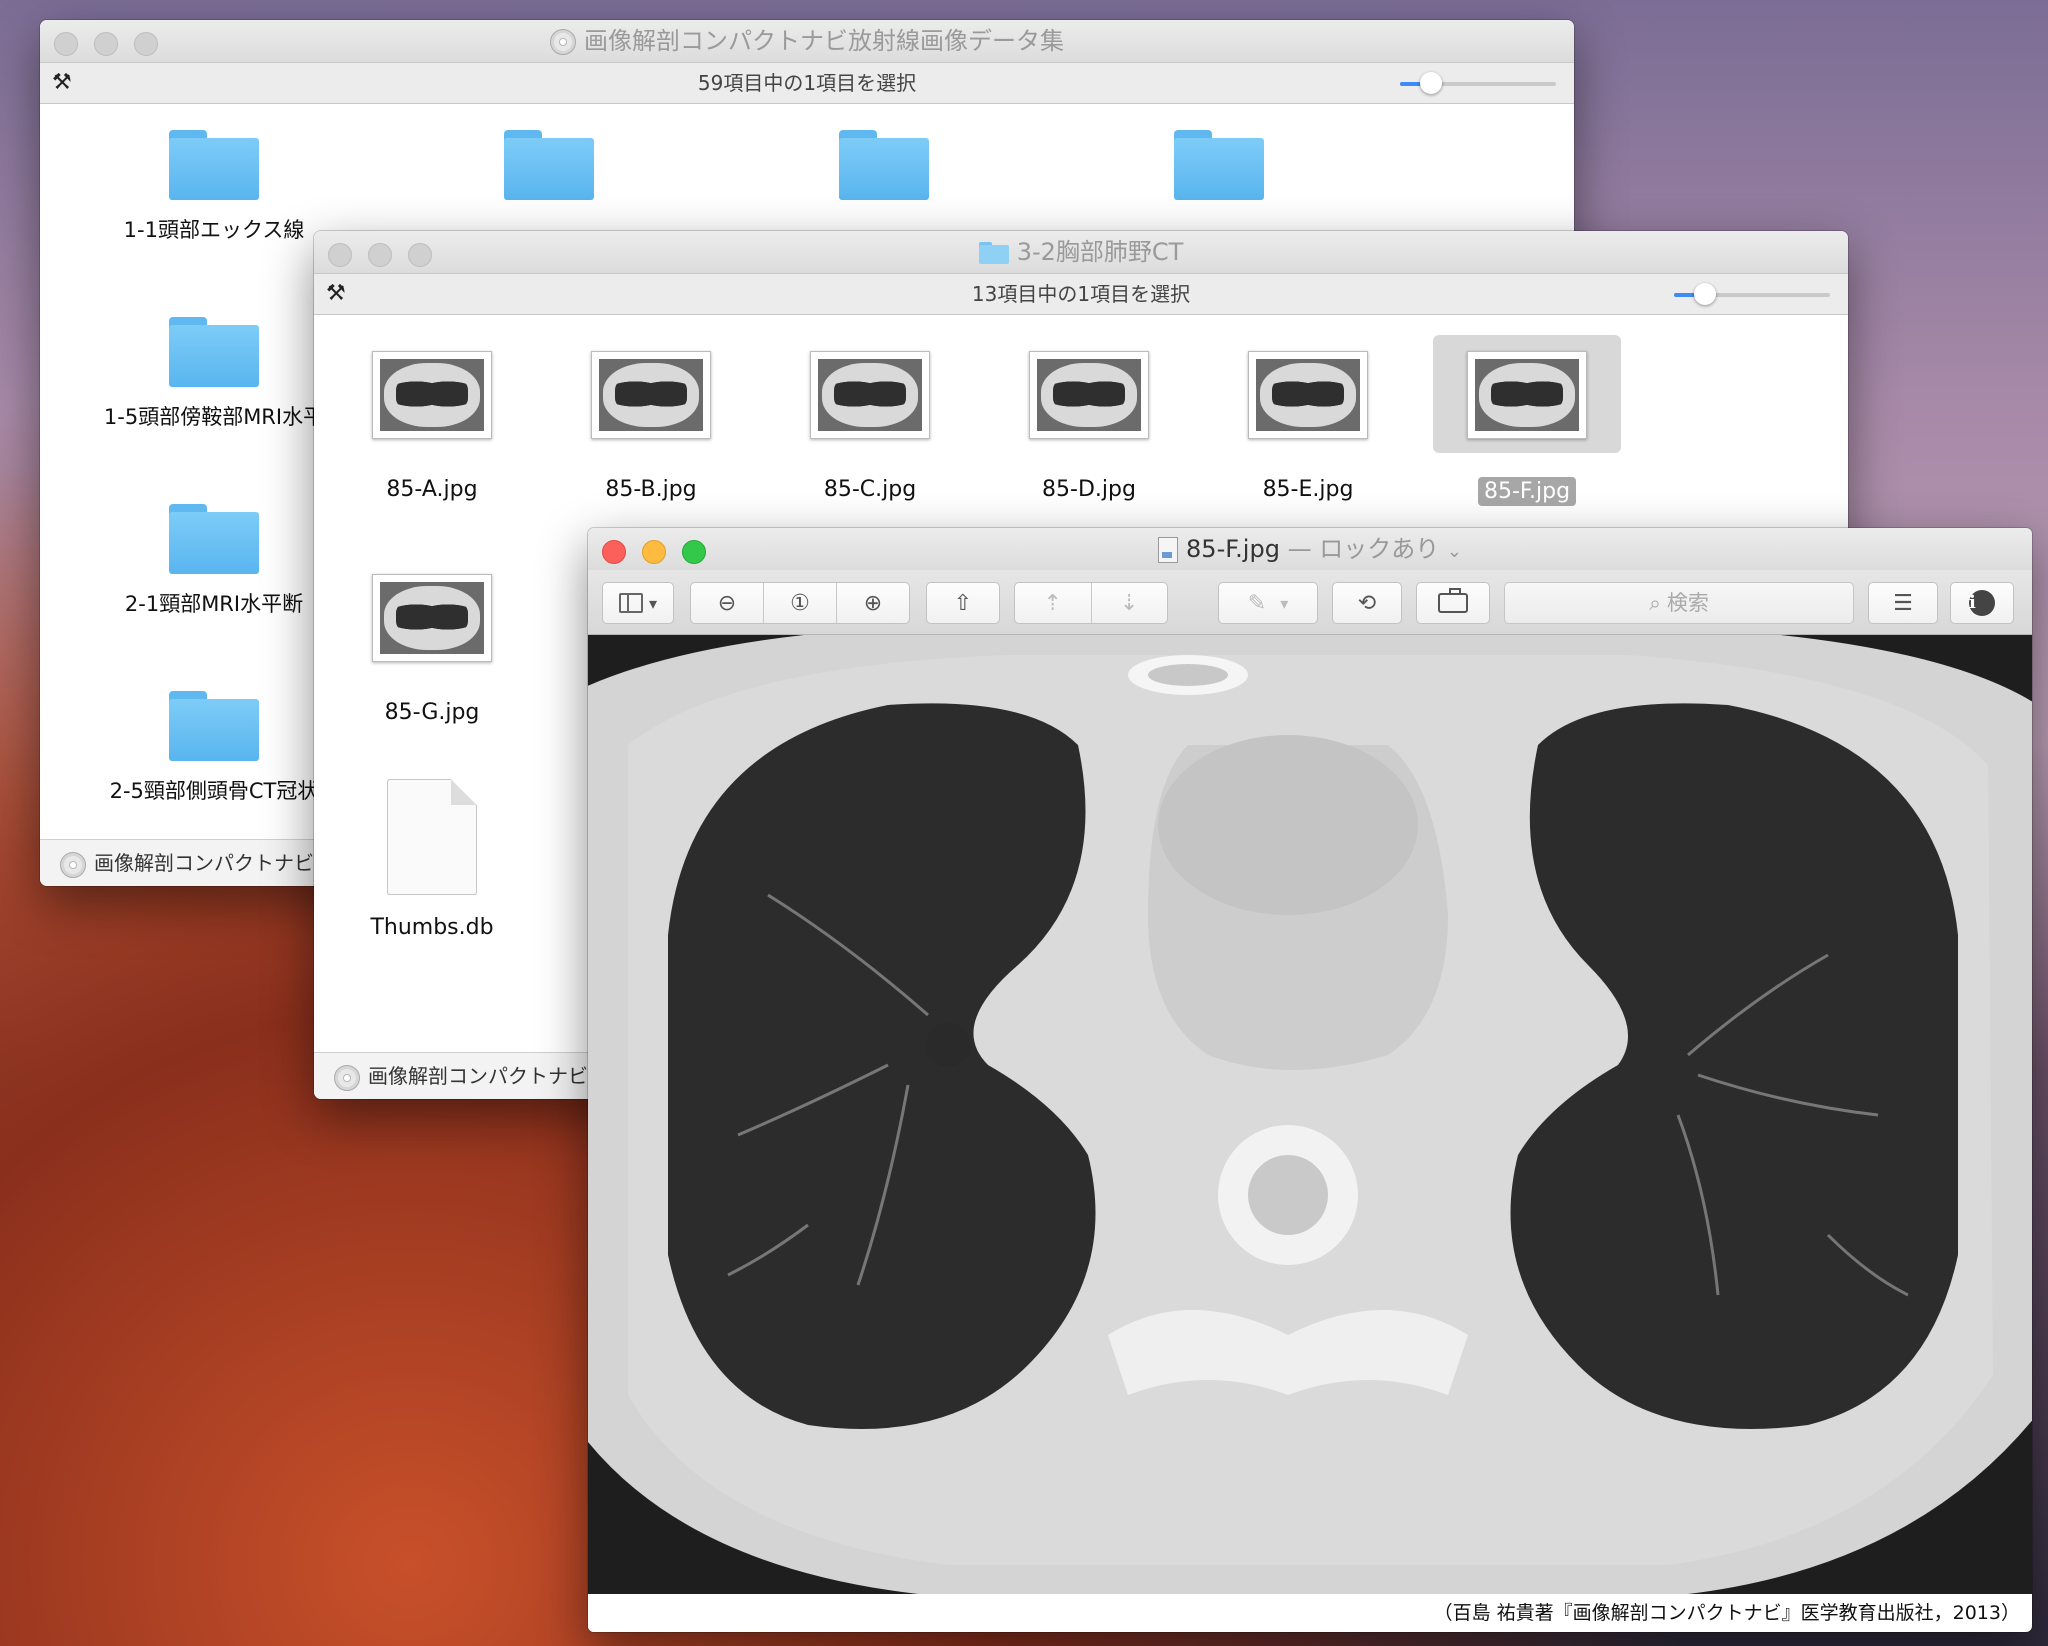 The height and width of the screenshot is (1646, 2048). I want to click on folder-label: 2-5頸部側頭骨CT冠状, so click(214, 791).